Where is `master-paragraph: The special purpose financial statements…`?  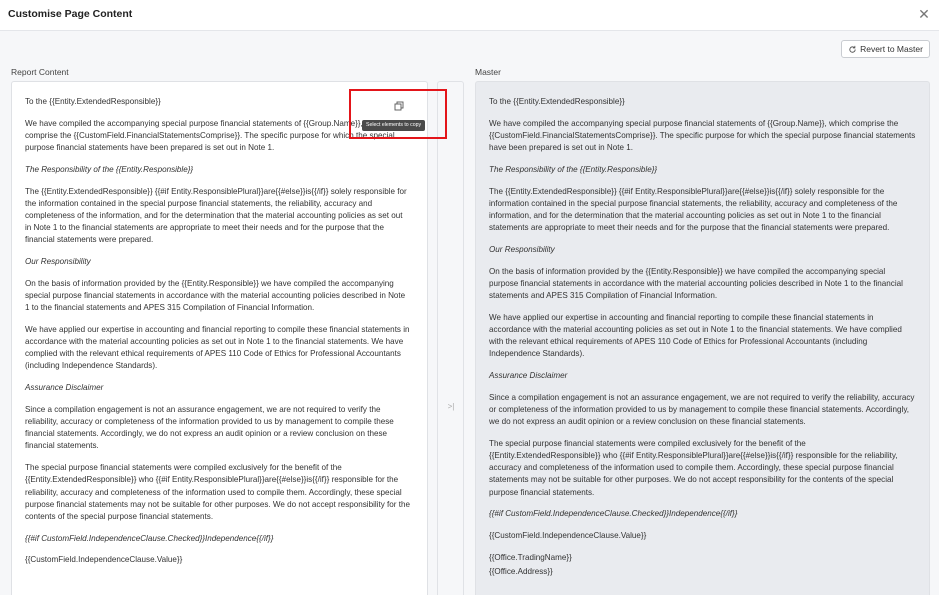
master-paragraph: The special purpose financial statements… is located at coordinates (693, 467).